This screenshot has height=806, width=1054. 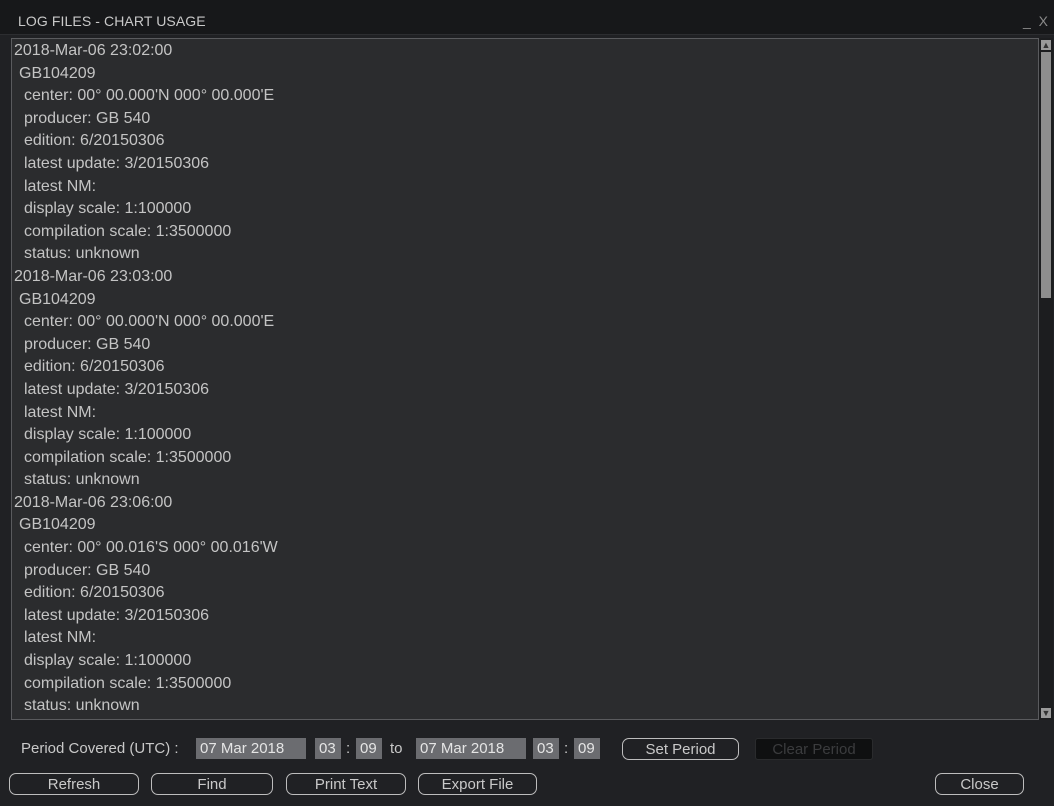 What do you see at coordinates (100, 748) in the screenshot?
I see `period-label: Period Covered (UTC) :` at bounding box center [100, 748].